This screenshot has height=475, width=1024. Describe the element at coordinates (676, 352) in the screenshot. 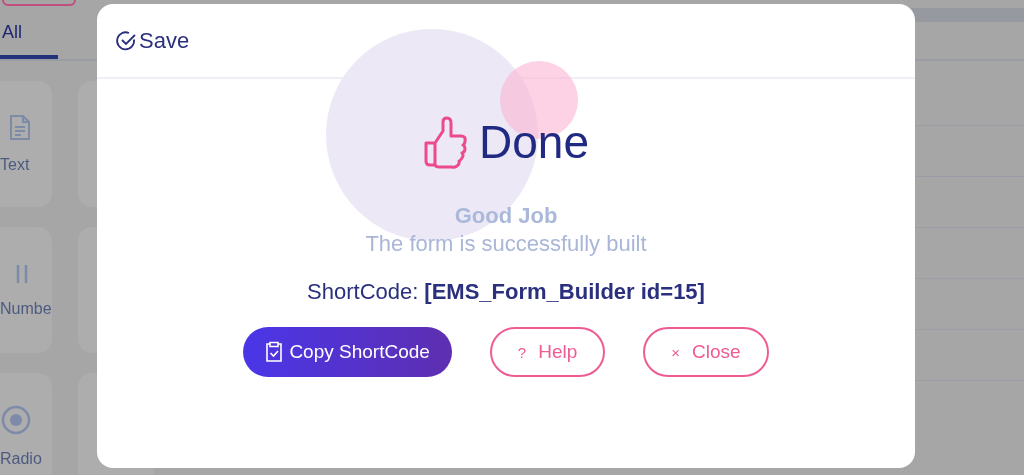

I see `button-glyph: ×` at that location.